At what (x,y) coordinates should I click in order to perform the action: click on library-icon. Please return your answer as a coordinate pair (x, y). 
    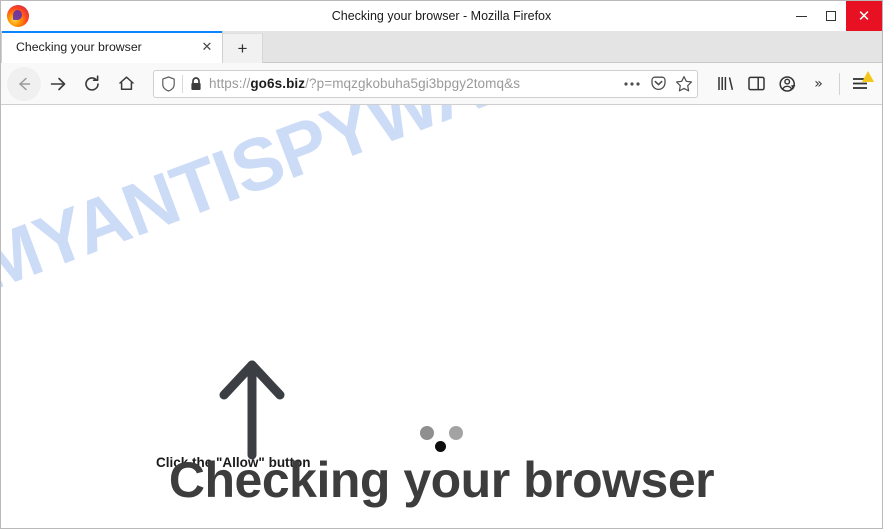
    Looking at the image, I should click on (726, 83).